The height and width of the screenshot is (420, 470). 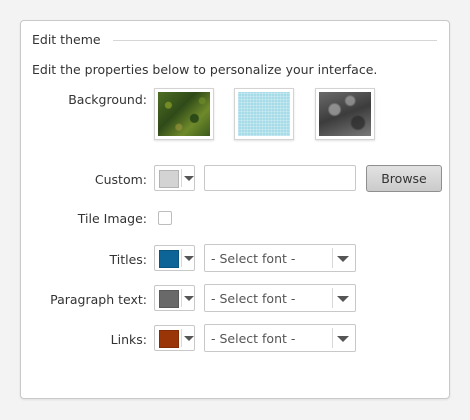 I want to click on section-legend: Edit theme, so click(x=66, y=39).